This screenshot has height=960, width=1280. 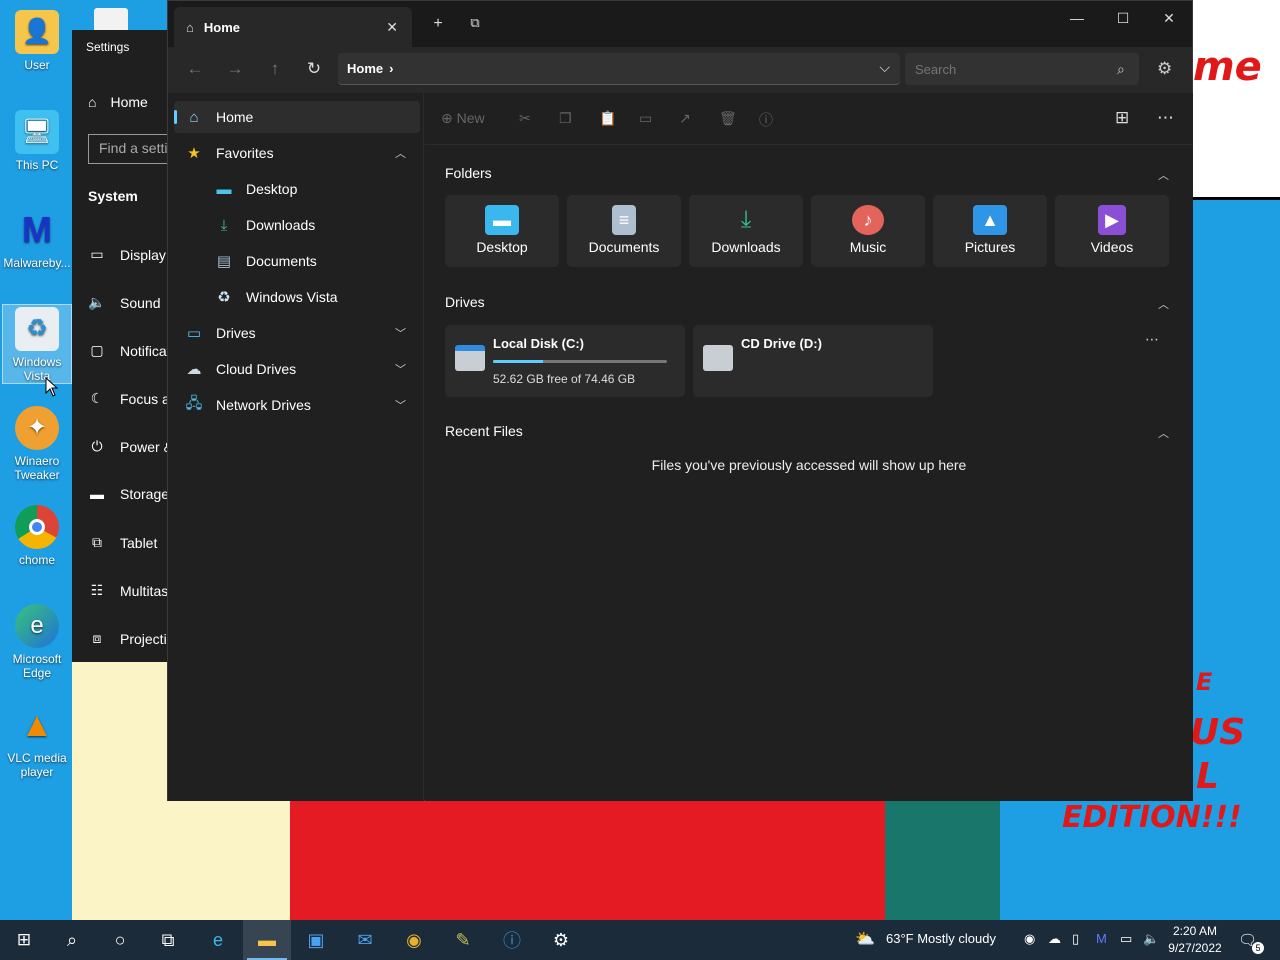 I want to click on desktop-icon-chrome: chome, so click(x=37, y=536).